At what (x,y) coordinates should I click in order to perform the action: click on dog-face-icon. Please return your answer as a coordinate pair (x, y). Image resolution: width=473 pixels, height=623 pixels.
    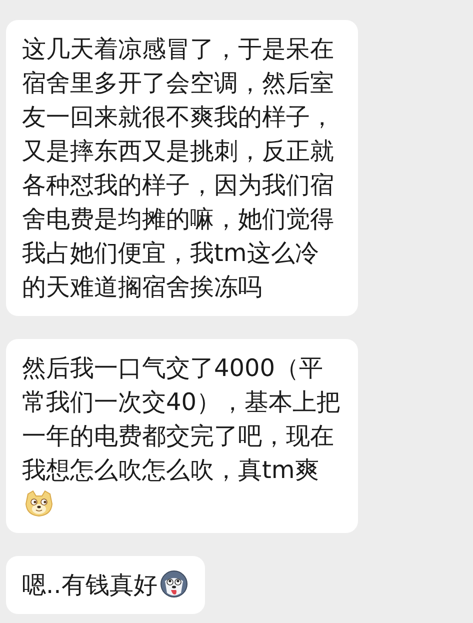
    Looking at the image, I should click on (39, 503).